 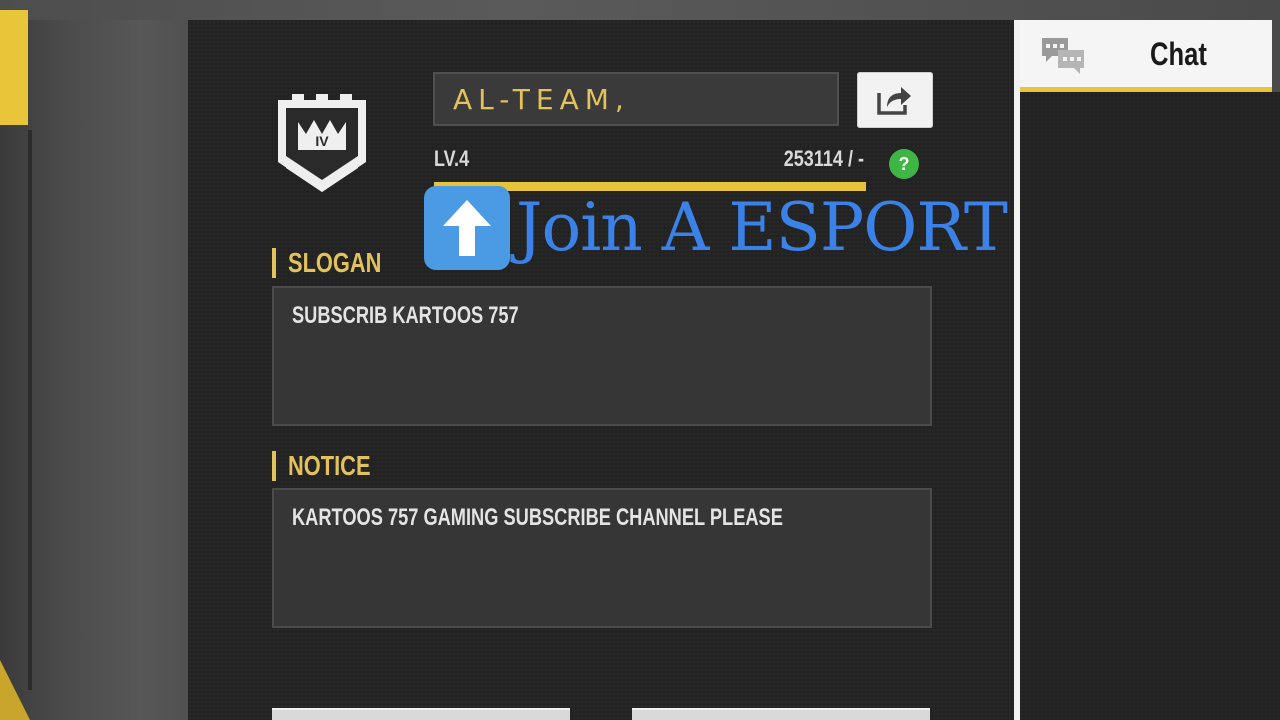 I want to click on notice-header: NOTICE, so click(x=333, y=466).